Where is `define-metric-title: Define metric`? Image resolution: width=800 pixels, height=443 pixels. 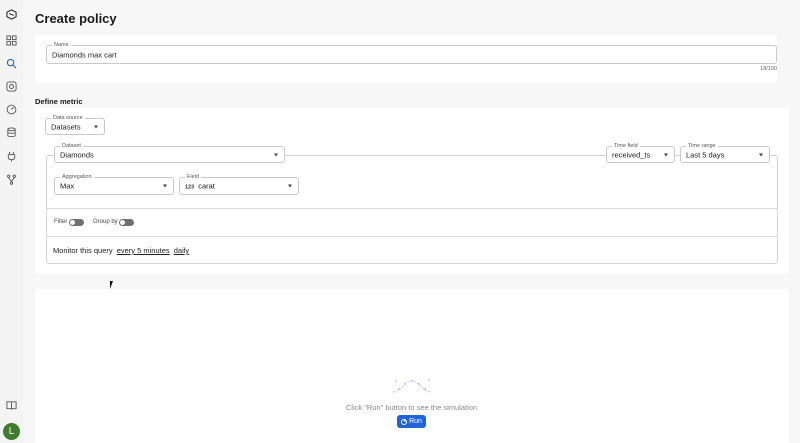 define-metric-title: Define metric is located at coordinates (59, 101).